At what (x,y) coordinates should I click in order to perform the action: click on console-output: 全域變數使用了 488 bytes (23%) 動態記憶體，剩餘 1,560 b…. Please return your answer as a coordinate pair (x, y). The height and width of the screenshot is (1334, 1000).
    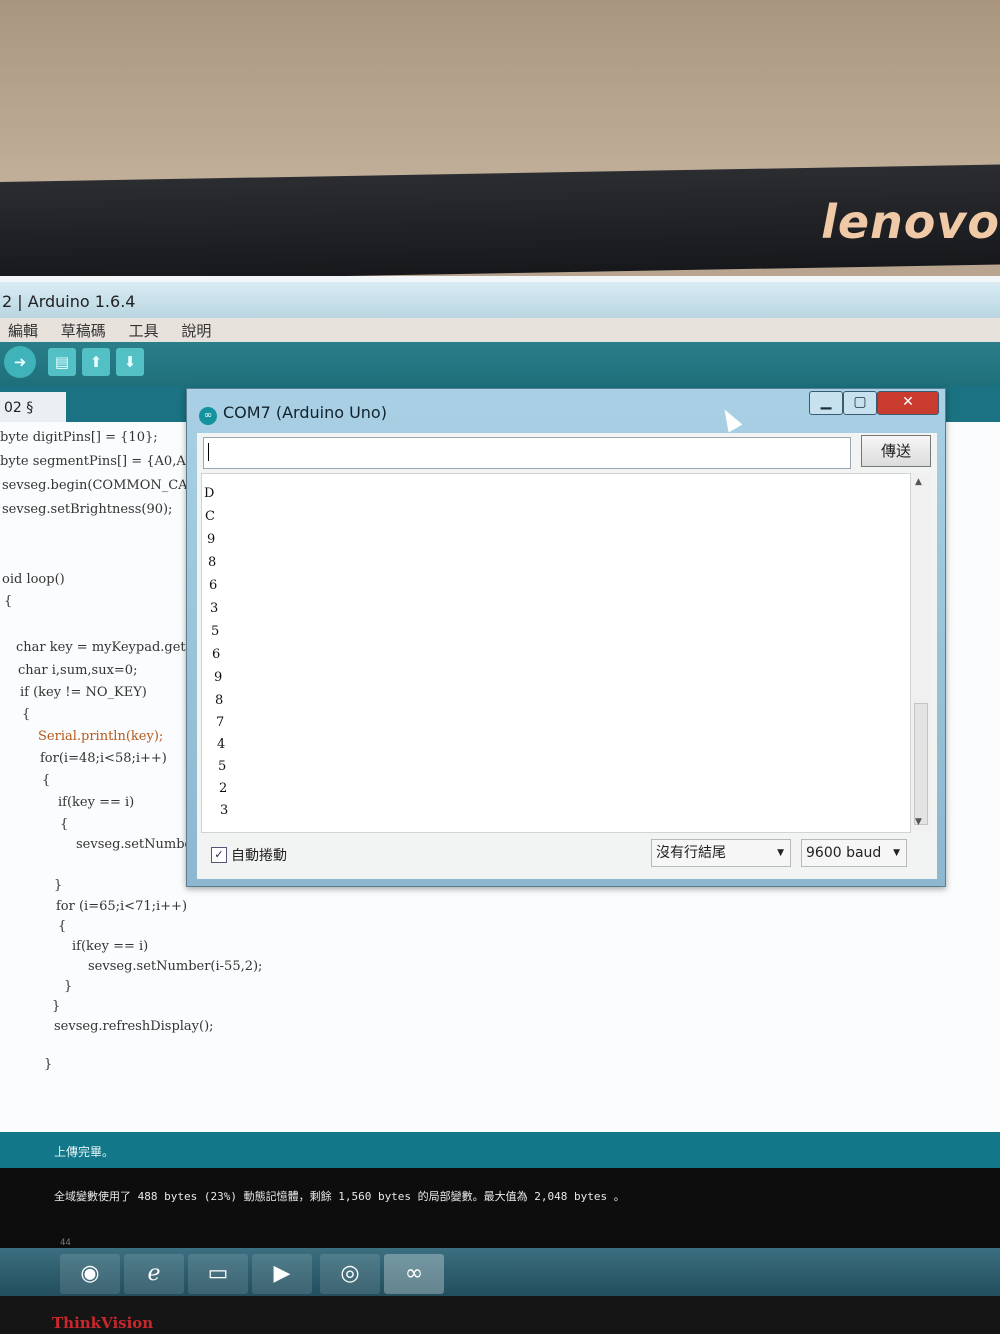
    Looking at the image, I should click on (500, 1208).